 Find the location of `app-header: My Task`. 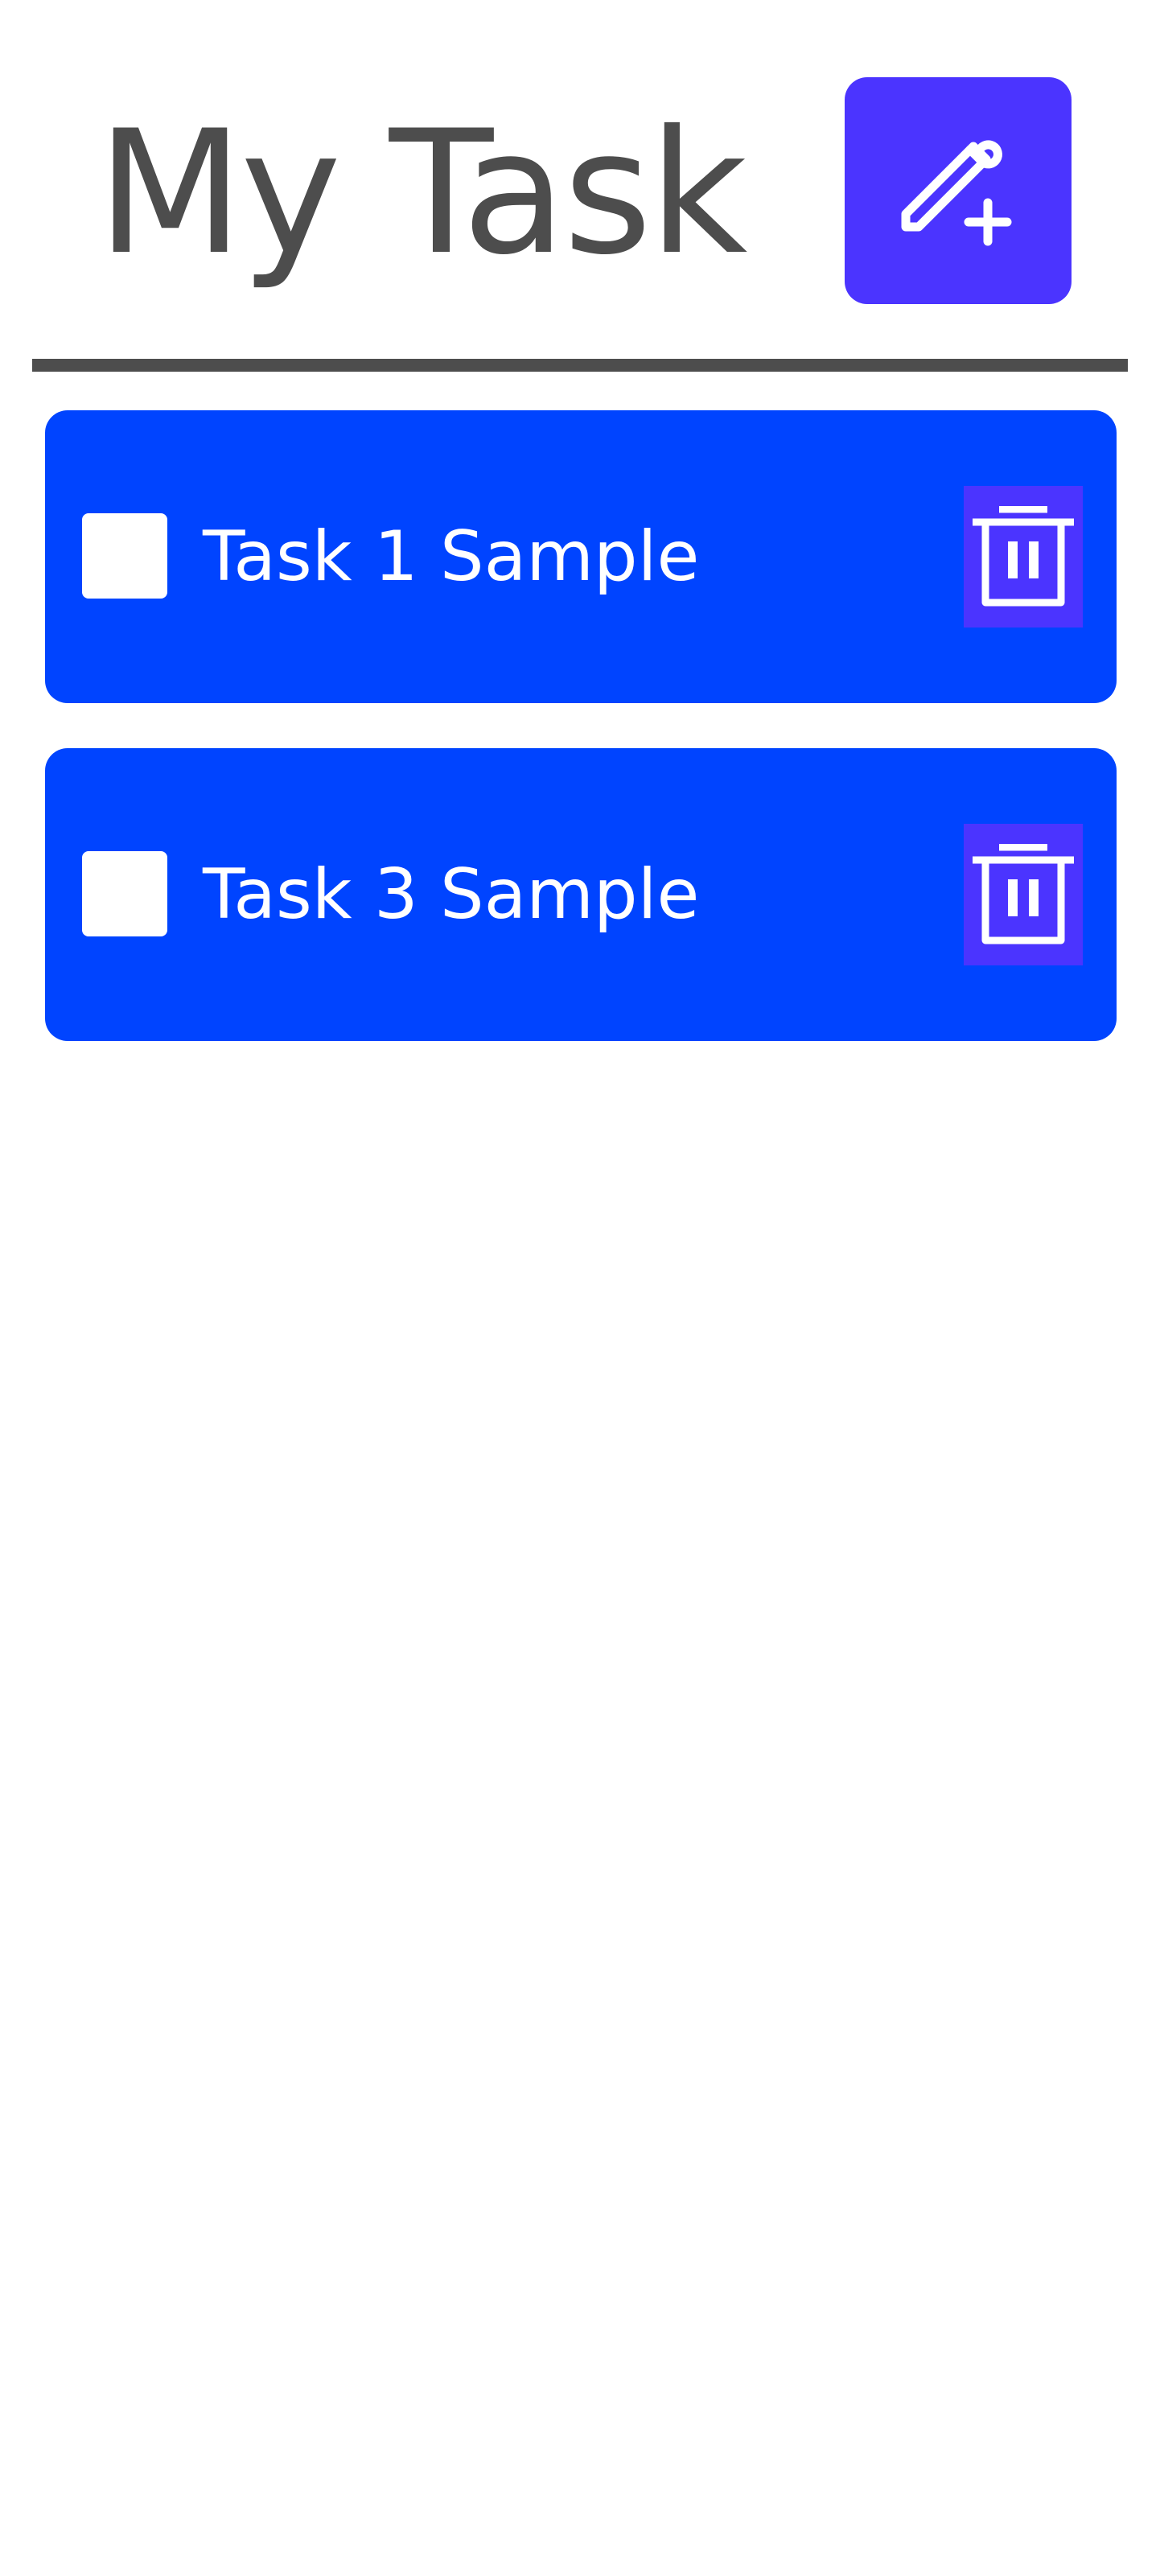

app-header: My Task is located at coordinates (580, 189).